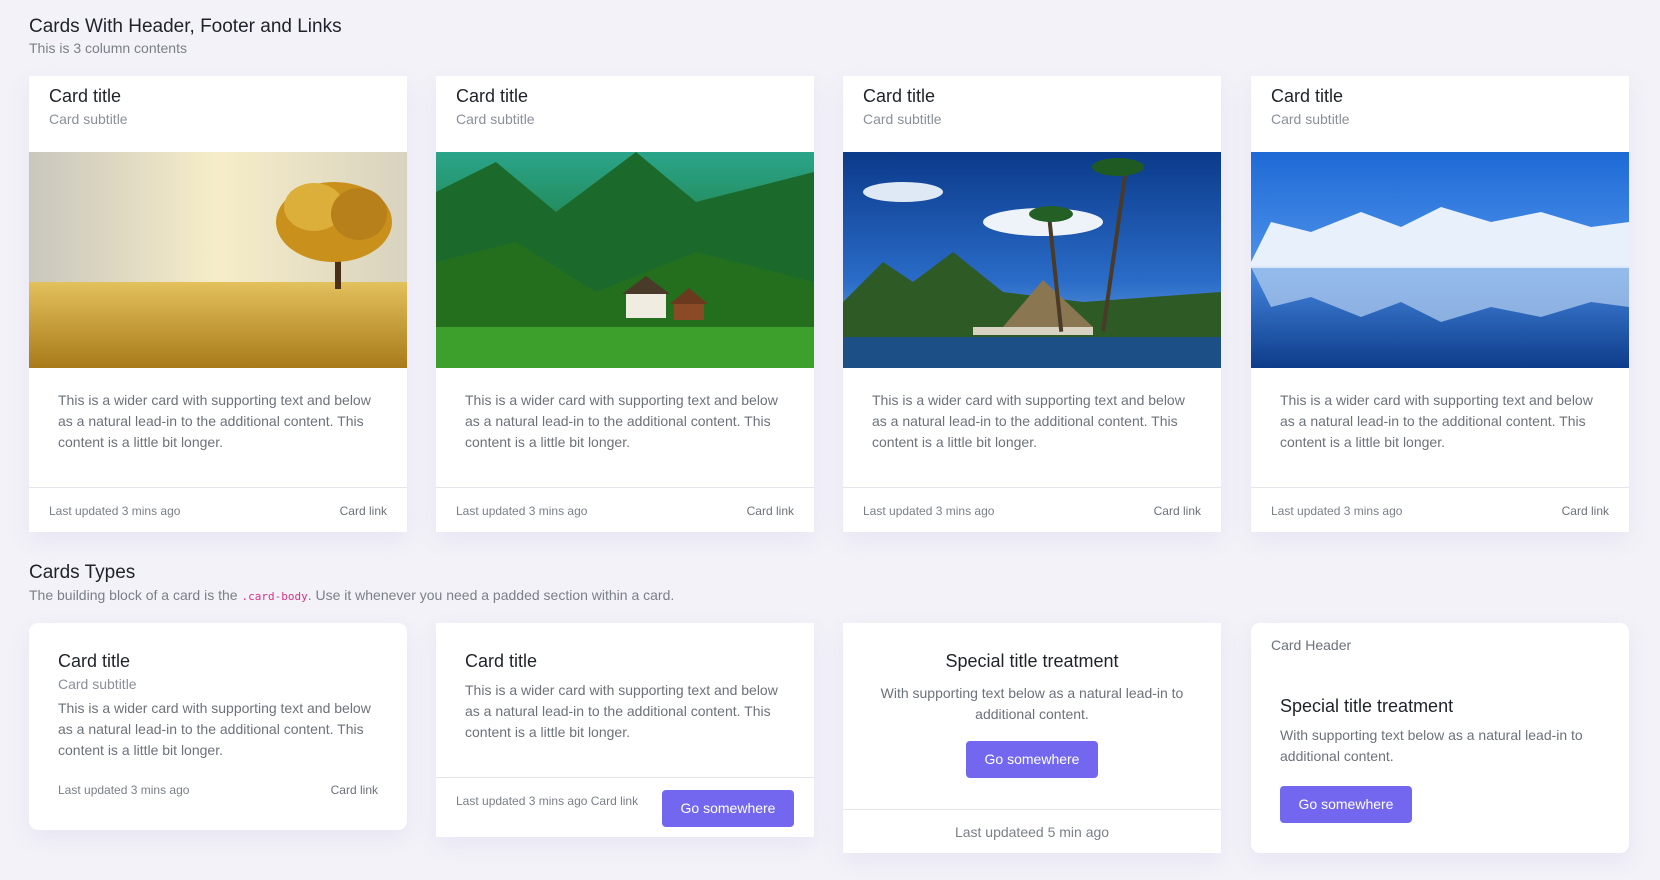 This screenshot has width=1660, height=880. I want to click on forest-valley-house-image, so click(625, 260).